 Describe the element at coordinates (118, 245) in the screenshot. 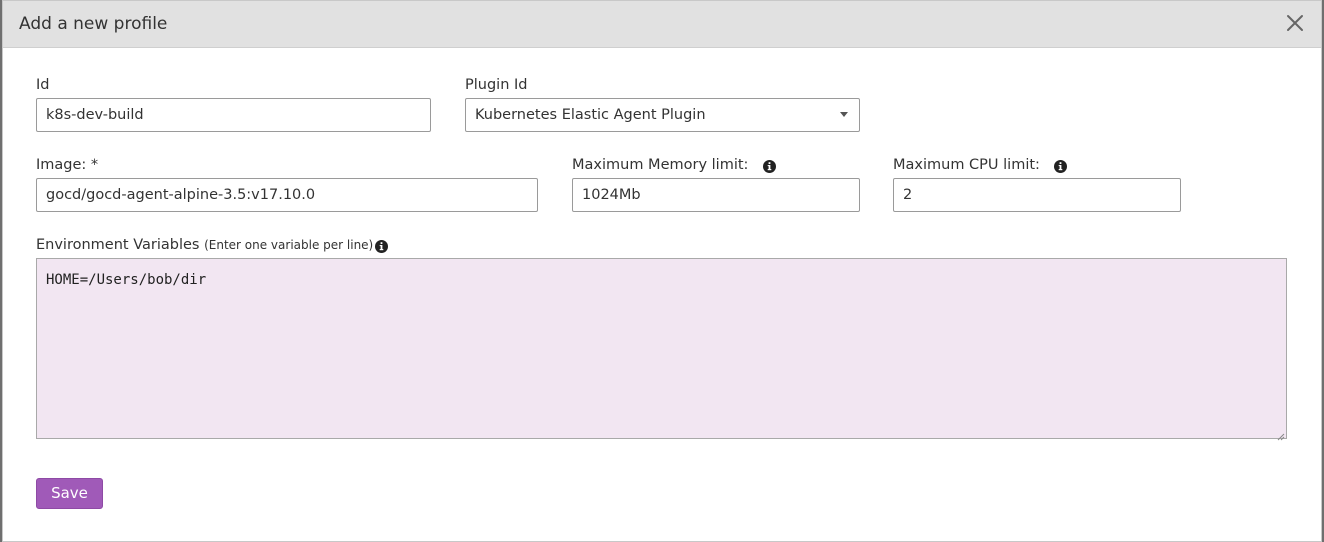

I see `env-vars-label-text: Environment Variables` at that location.